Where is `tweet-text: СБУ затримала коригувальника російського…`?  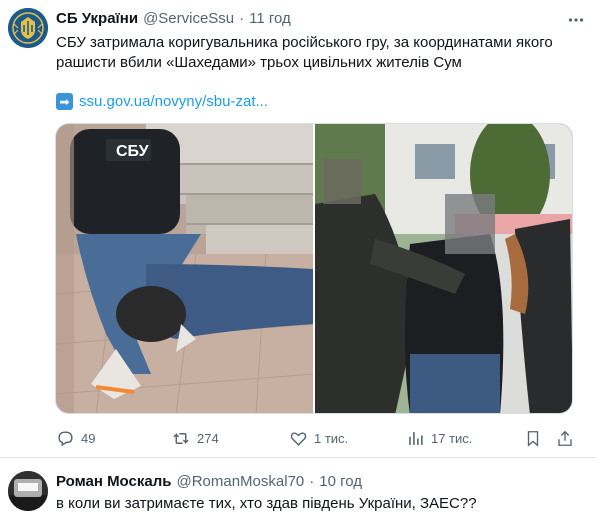 tweet-text: СБУ затримала коригувальника російського… is located at coordinates (304, 52).